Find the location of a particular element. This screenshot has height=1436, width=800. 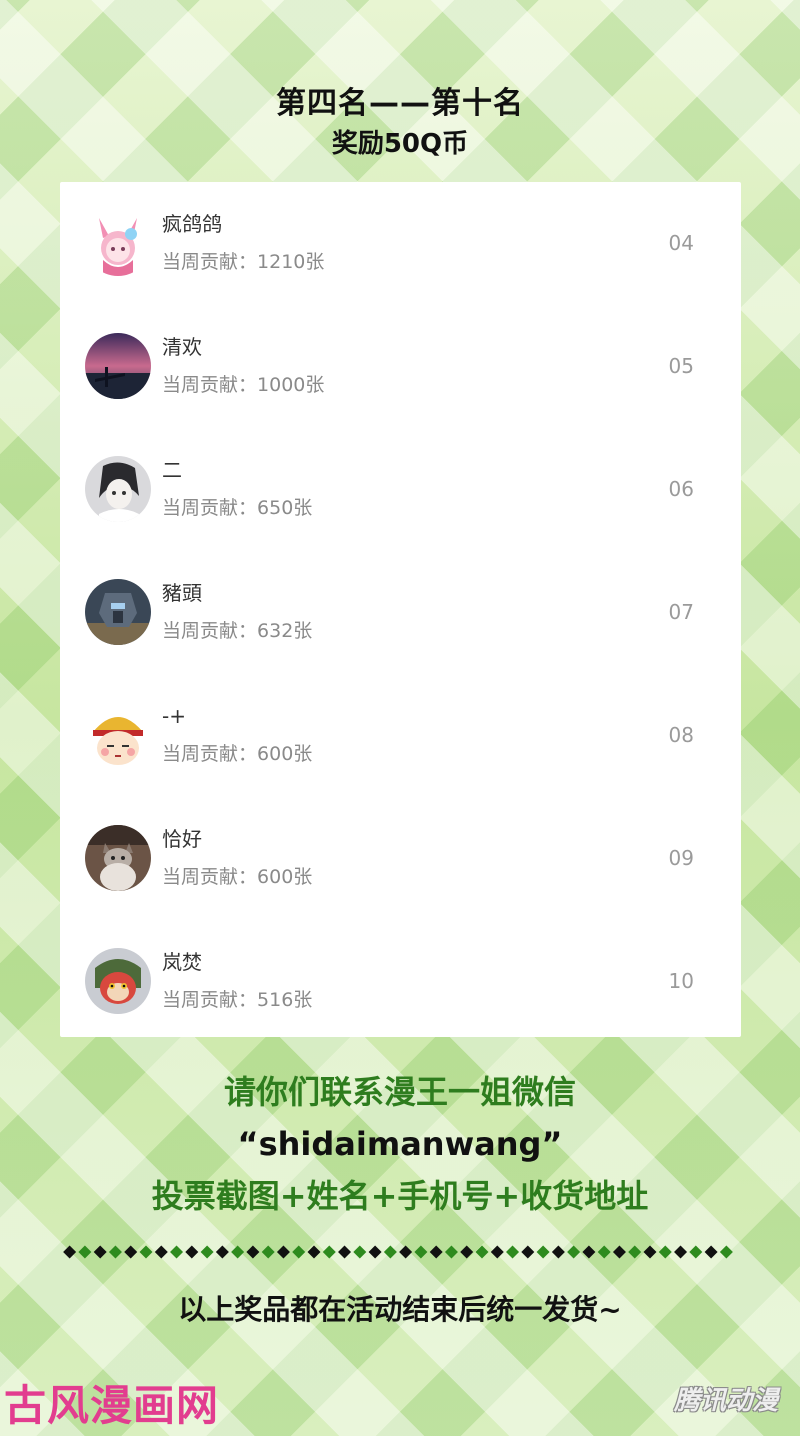

weekly-contribution: 当周贡献：516张 is located at coordinates (237, 1000).